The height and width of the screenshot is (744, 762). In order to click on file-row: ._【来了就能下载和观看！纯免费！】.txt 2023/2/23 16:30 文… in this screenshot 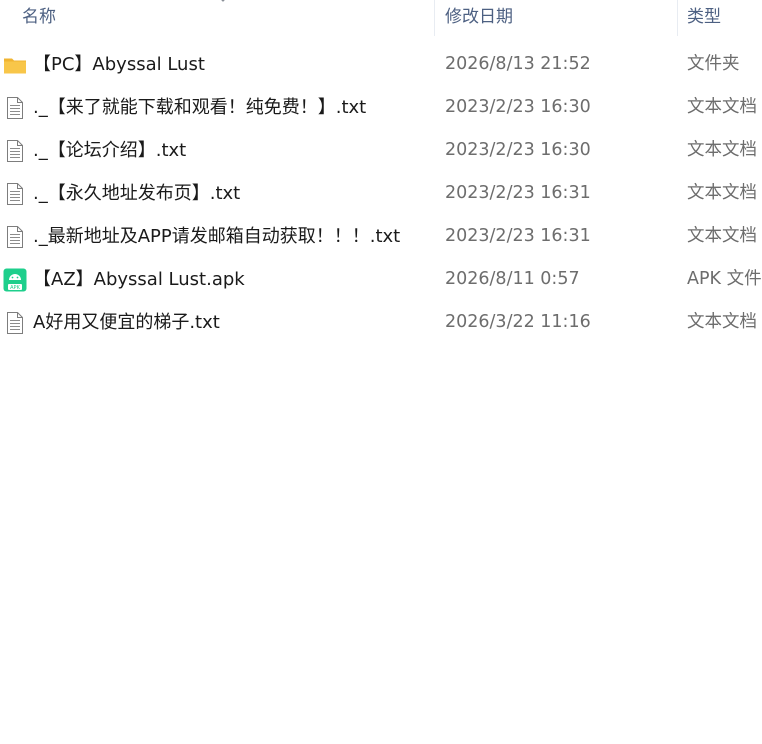, I will do `click(381, 107)`.